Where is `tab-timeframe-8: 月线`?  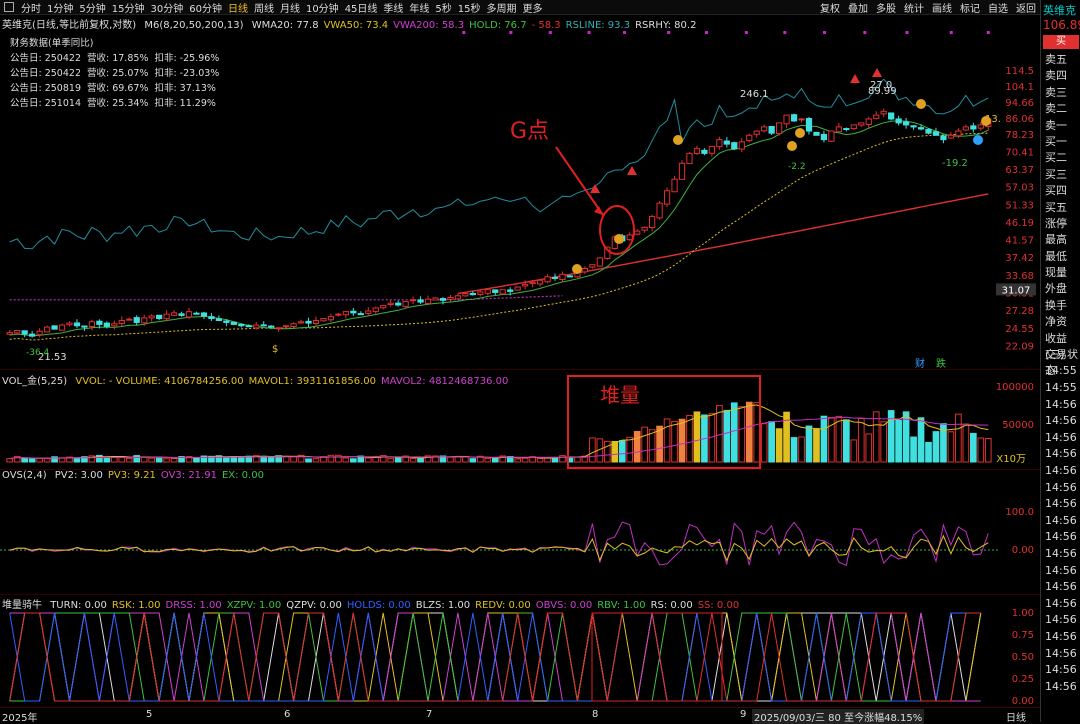 tab-timeframe-8: 月线 is located at coordinates (290, 7).